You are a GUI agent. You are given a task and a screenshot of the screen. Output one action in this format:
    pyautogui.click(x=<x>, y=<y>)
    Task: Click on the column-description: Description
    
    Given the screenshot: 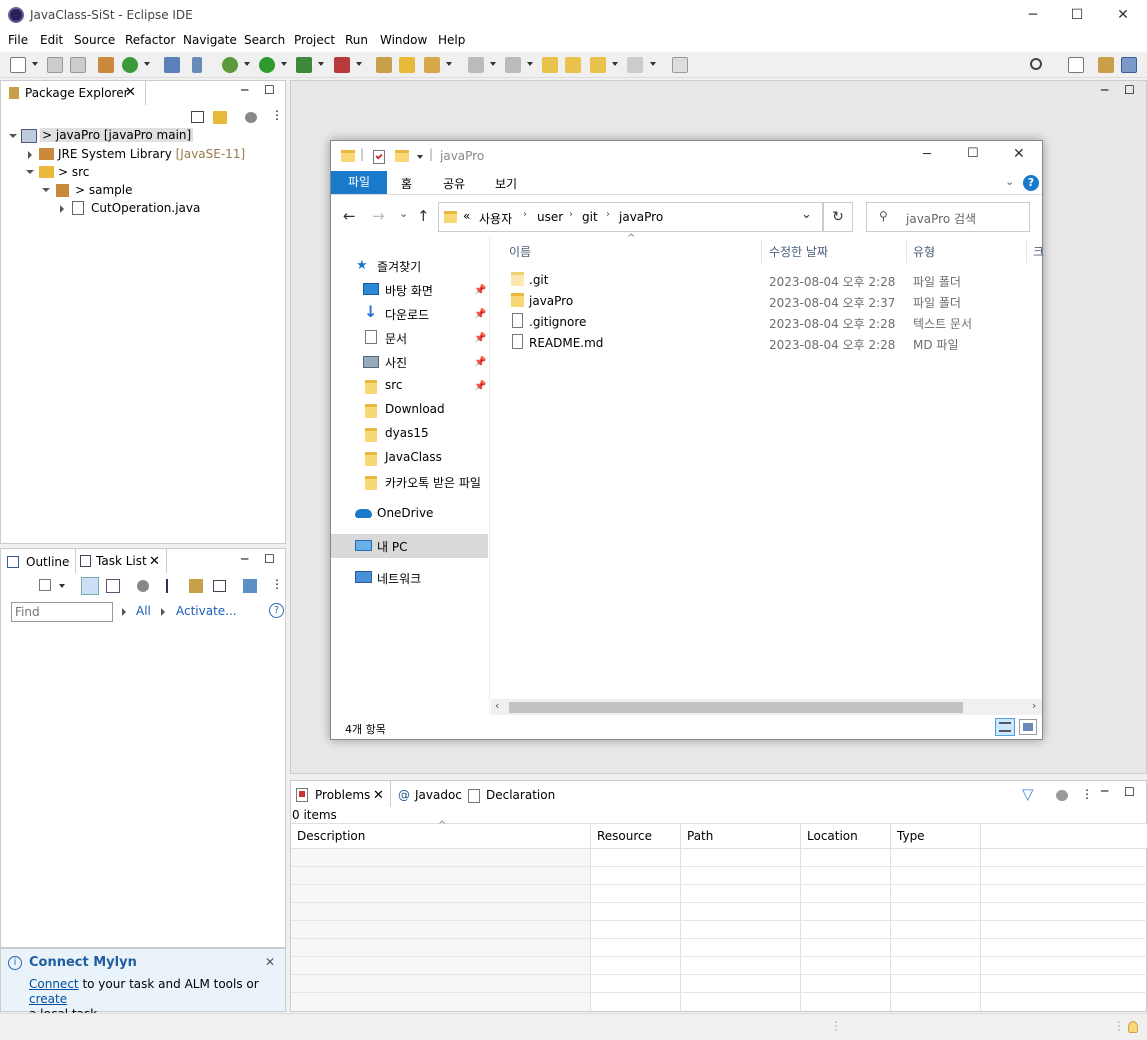 What is the action you would take?
    pyautogui.click(x=331, y=836)
    